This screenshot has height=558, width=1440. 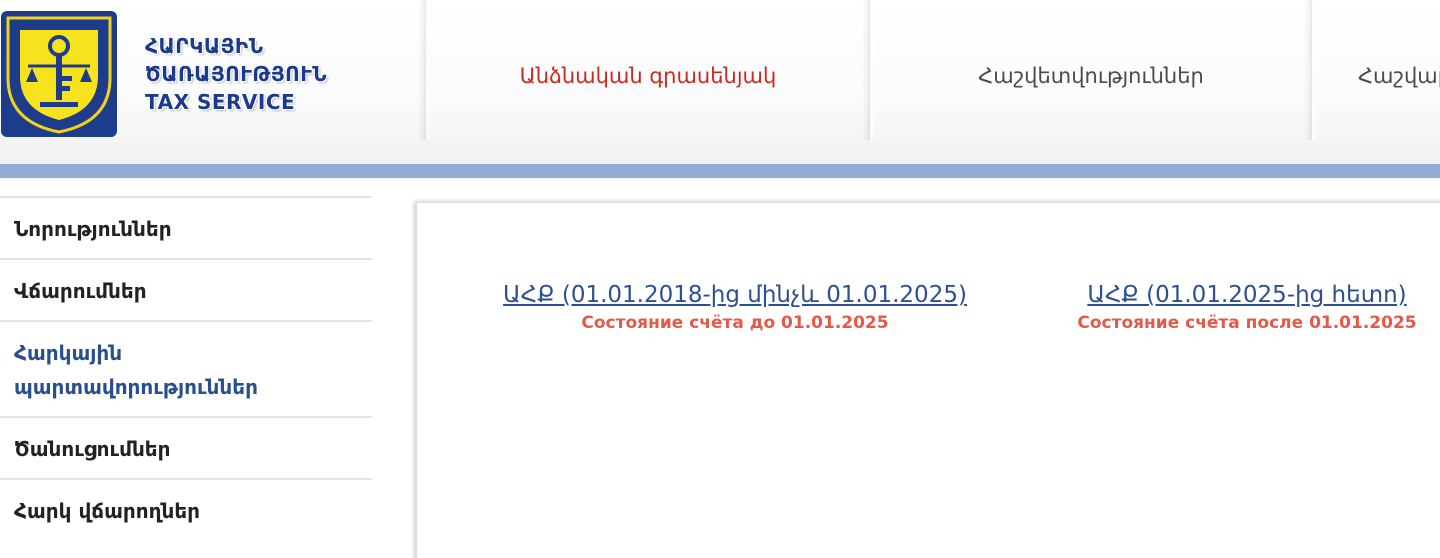 I want to click on sidebar-item-taxpayers: Հարկ վճարողներ, so click(x=186, y=509).